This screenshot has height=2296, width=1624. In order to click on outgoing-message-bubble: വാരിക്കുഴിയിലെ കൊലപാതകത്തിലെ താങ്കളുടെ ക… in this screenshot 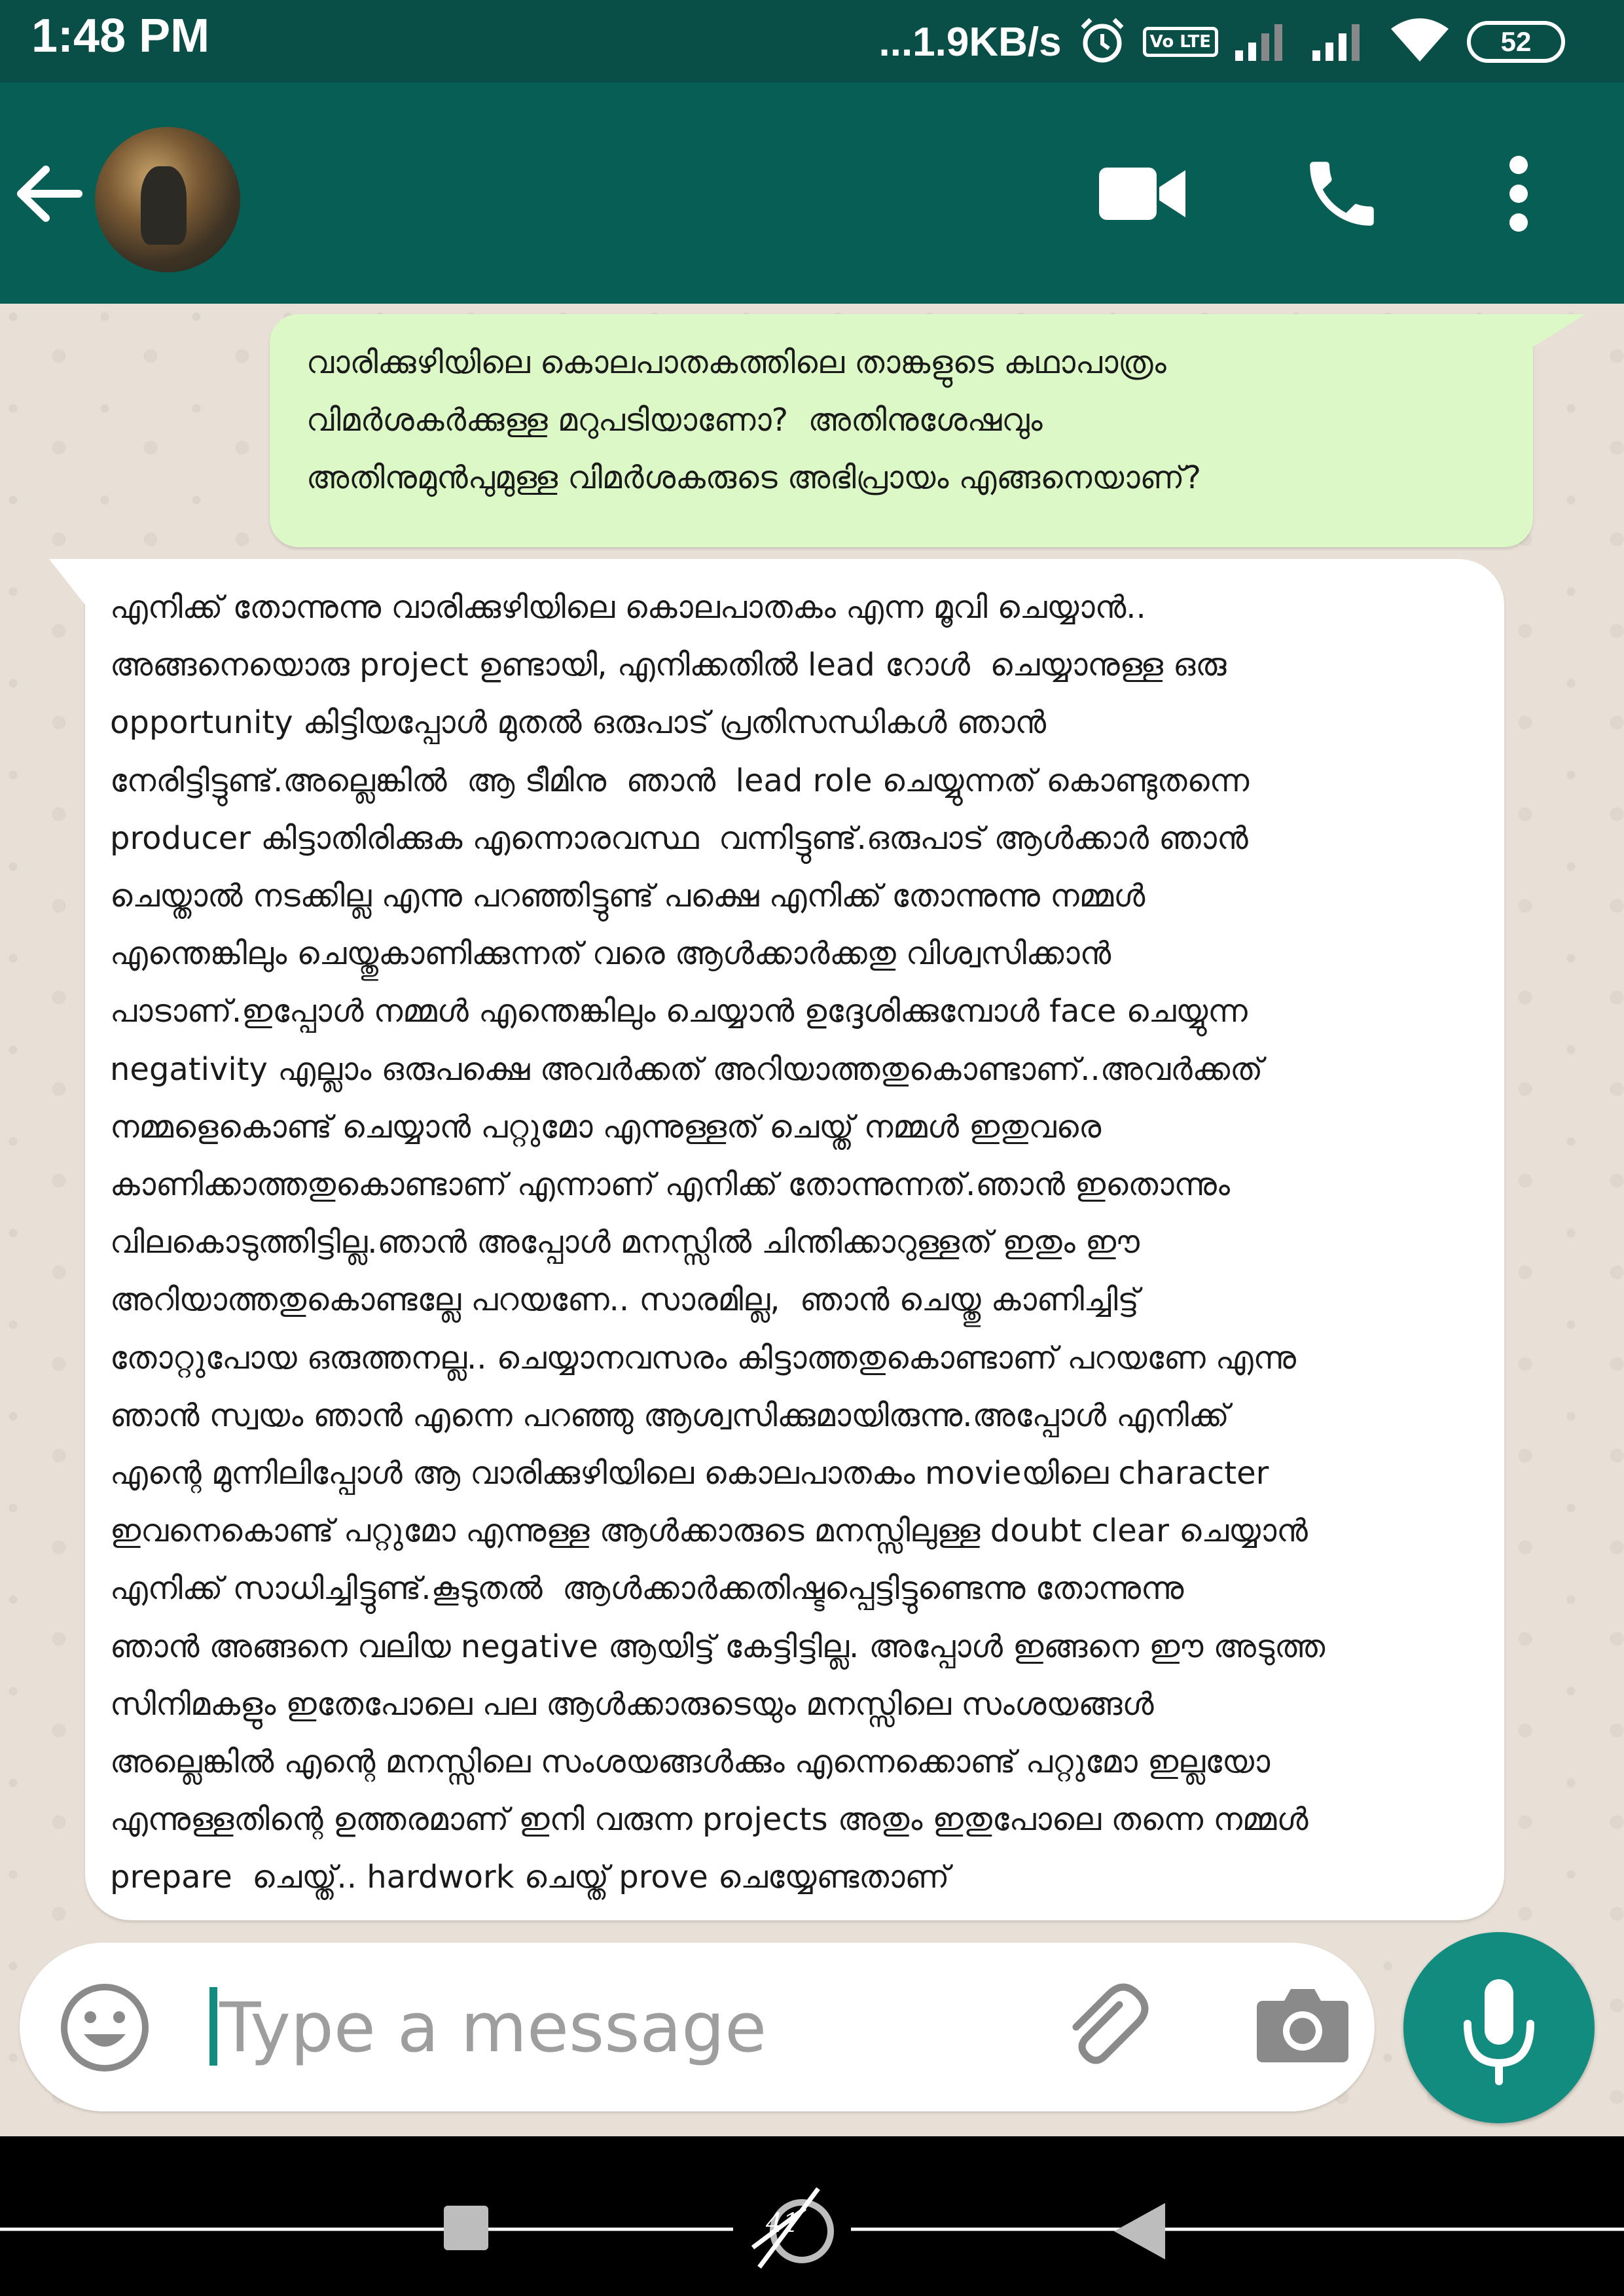, I will do `click(928, 430)`.